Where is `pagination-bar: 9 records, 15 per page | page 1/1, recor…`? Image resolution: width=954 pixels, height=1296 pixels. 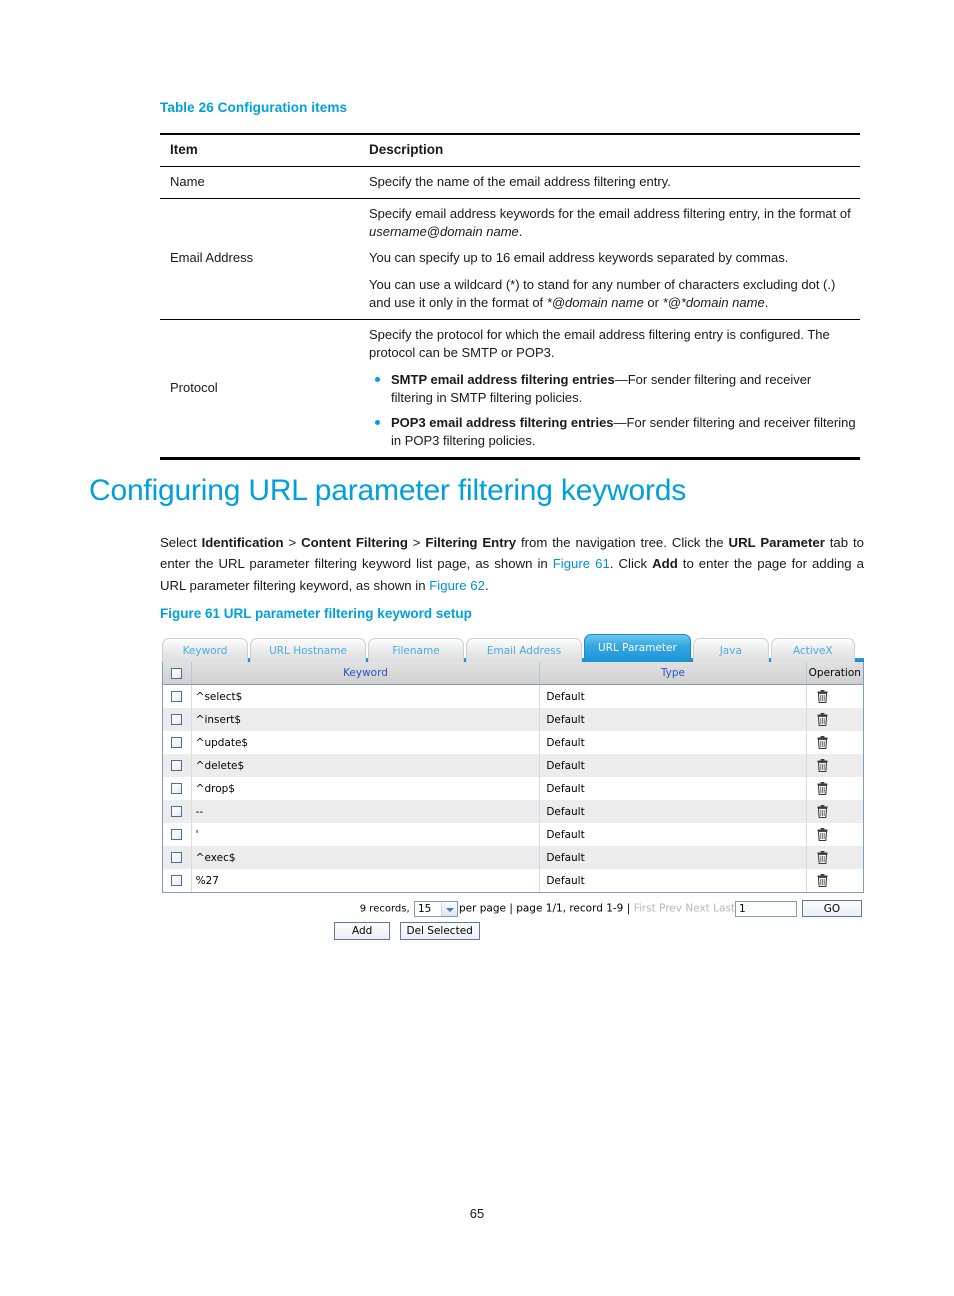 pagination-bar: 9 records, 15 per page | page 1/1, recor… is located at coordinates (513, 908).